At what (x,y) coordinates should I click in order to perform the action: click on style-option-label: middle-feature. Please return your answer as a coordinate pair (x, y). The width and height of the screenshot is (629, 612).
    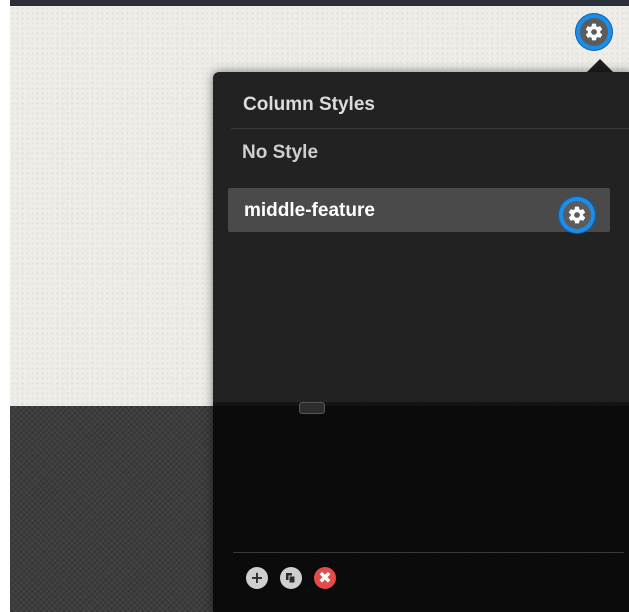
    Looking at the image, I should click on (309, 210).